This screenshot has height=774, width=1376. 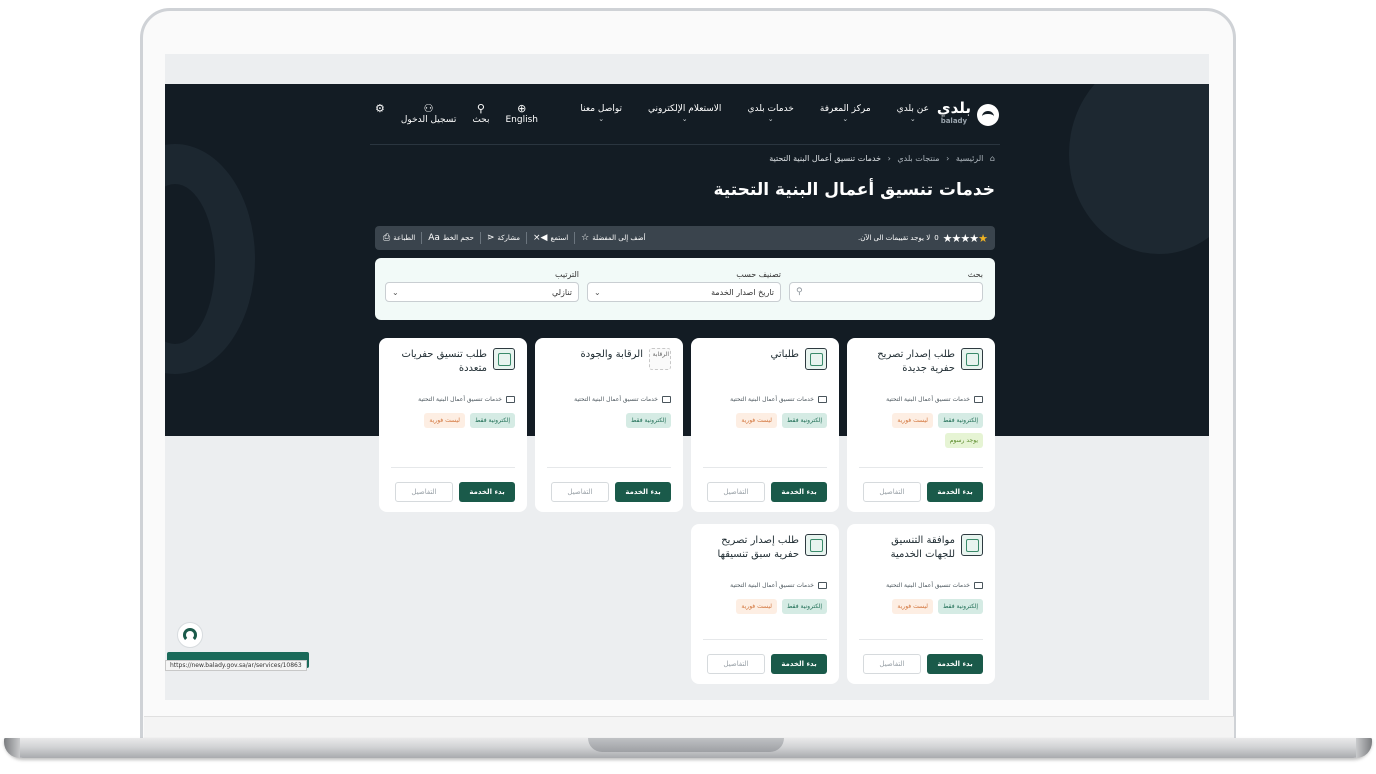 I want to click on nav-item-contact: تواصل معنا ⌄, so click(x=601, y=113).